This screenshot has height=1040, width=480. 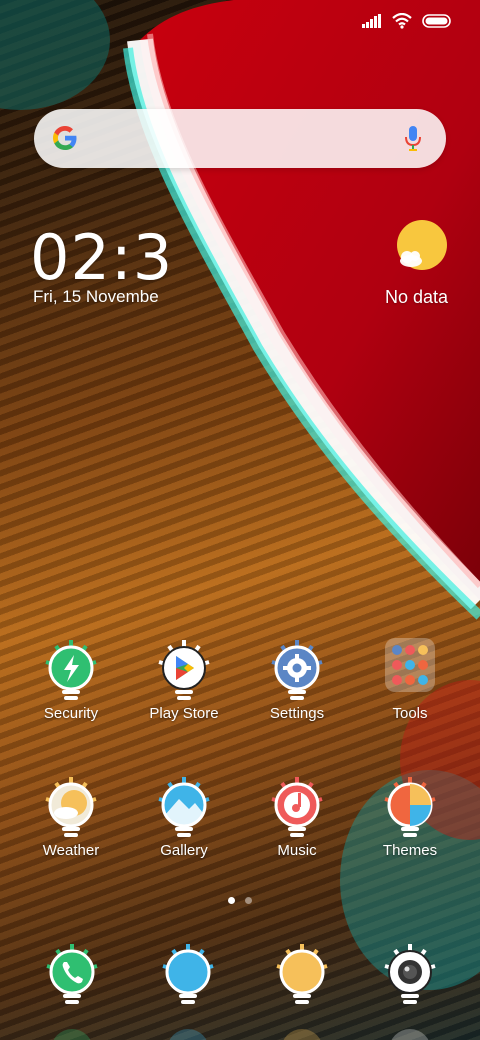 I want to click on browser-icon, so click(x=302, y=974).